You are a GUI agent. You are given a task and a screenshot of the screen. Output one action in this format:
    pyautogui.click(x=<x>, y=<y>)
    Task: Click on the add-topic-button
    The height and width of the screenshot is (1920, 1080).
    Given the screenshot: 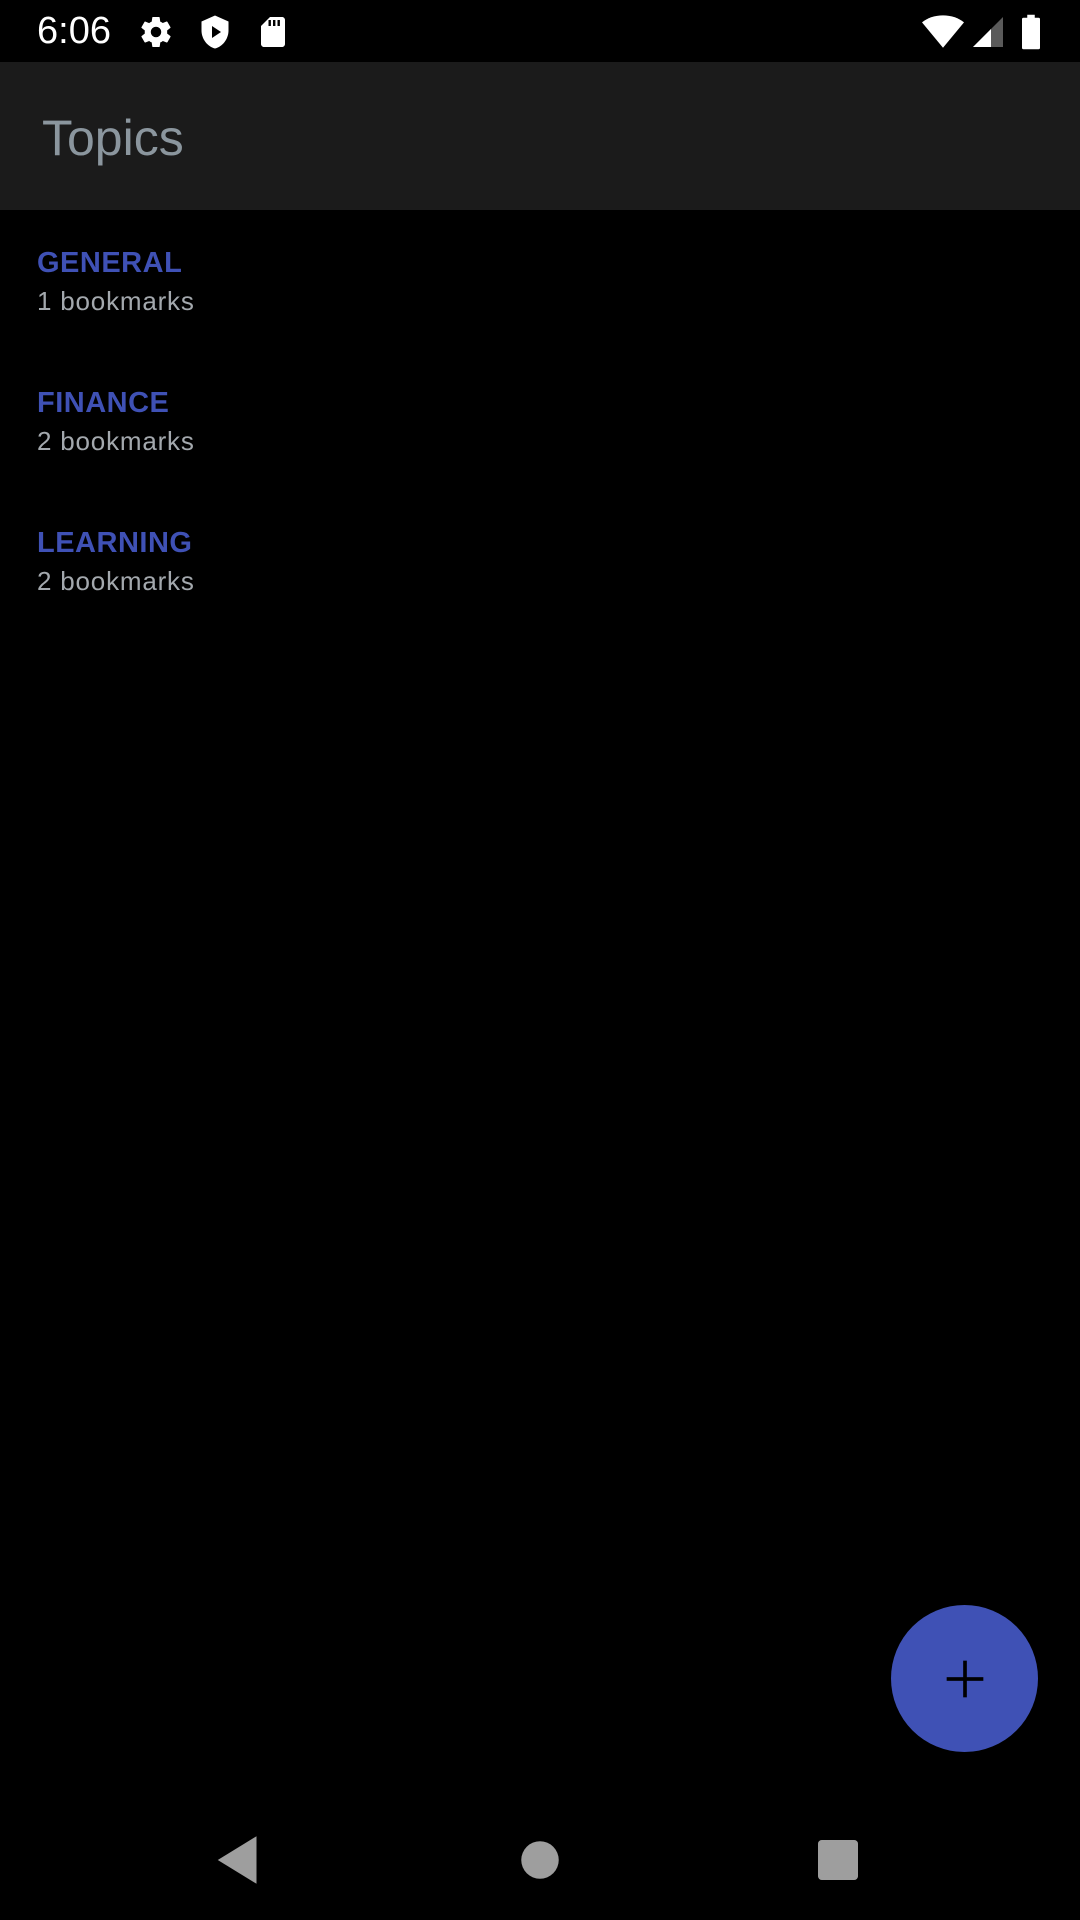 What is the action you would take?
    pyautogui.click(x=964, y=1678)
    